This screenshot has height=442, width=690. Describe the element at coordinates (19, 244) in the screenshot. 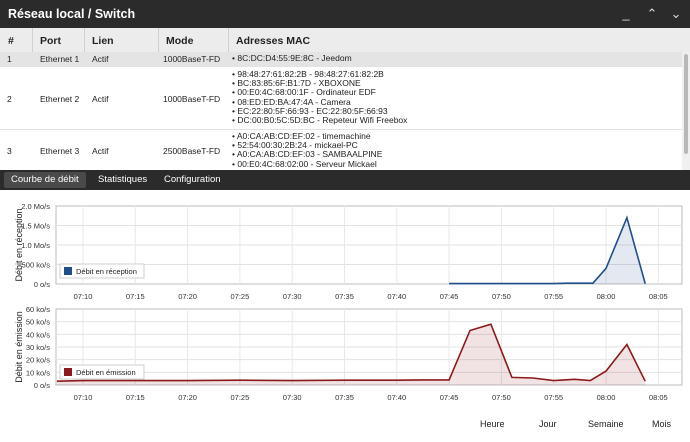

I see `y-axis-label: Débit en réception` at that location.